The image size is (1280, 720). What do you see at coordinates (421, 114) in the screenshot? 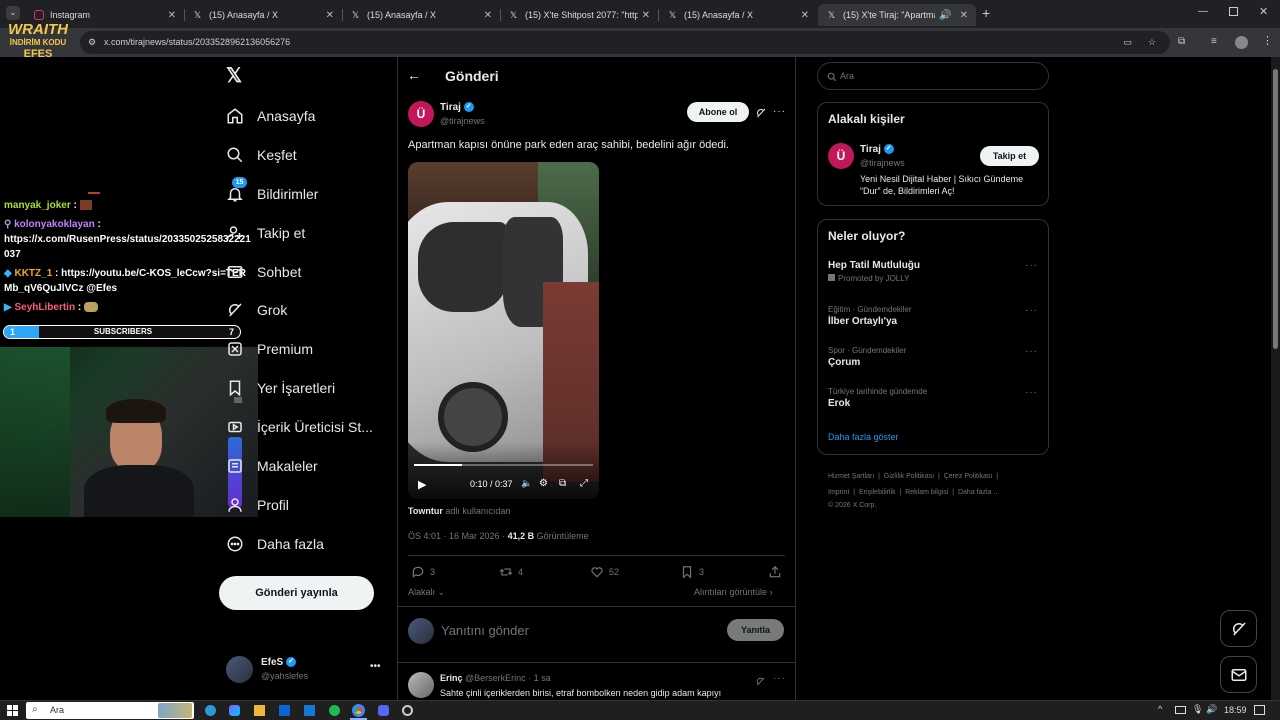
I see `author-avatar: Ü` at bounding box center [421, 114].